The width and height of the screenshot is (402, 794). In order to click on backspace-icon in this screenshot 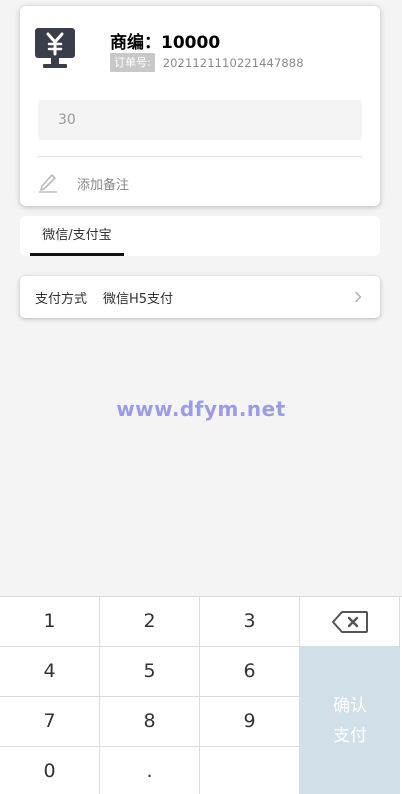, I will do `click(350, 622)`.